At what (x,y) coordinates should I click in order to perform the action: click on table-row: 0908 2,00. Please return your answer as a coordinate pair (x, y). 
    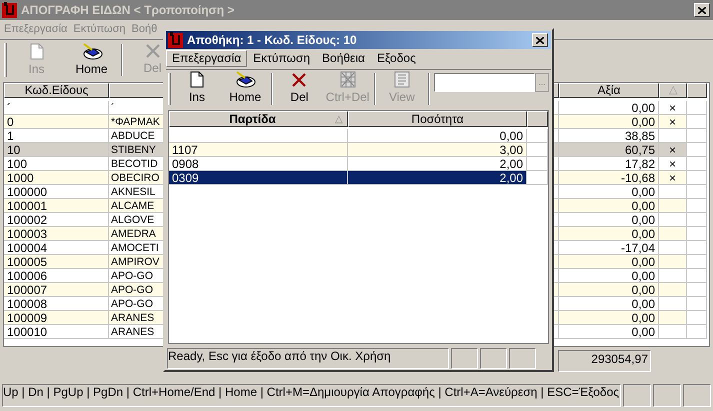
    Looking at the image, I should click on (358, 164).